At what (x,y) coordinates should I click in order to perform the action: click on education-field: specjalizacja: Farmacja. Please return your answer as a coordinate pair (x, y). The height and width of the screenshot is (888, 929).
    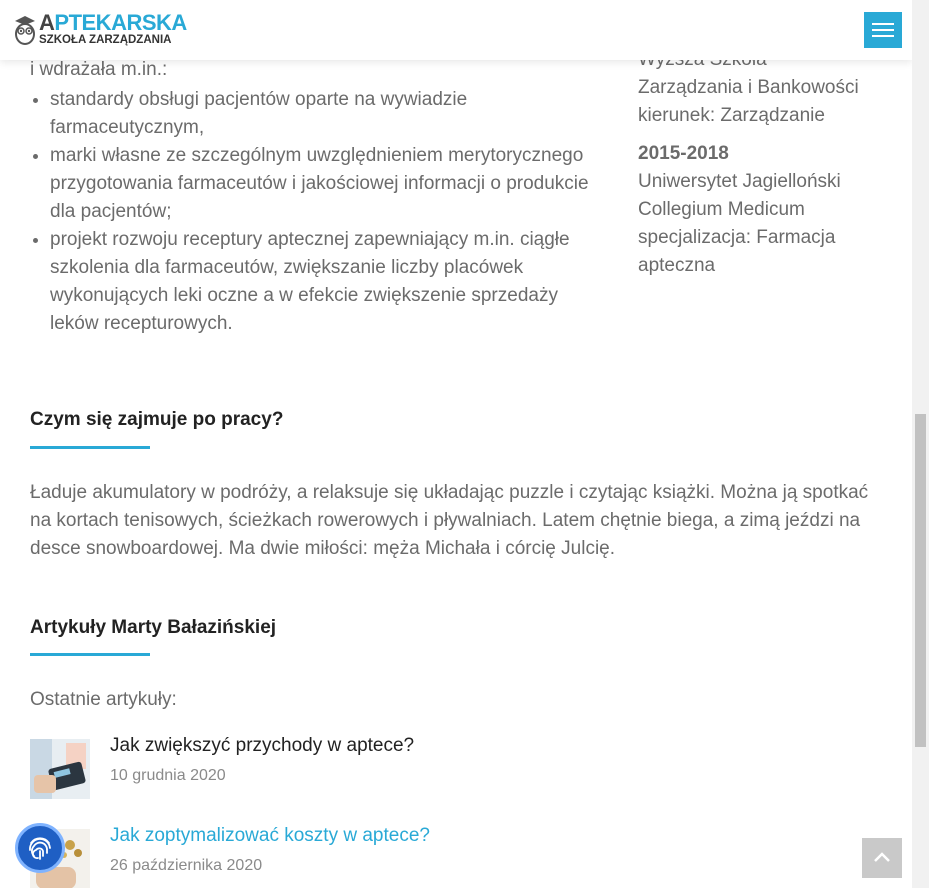
    Looking at the image, I should click on (737, 237).